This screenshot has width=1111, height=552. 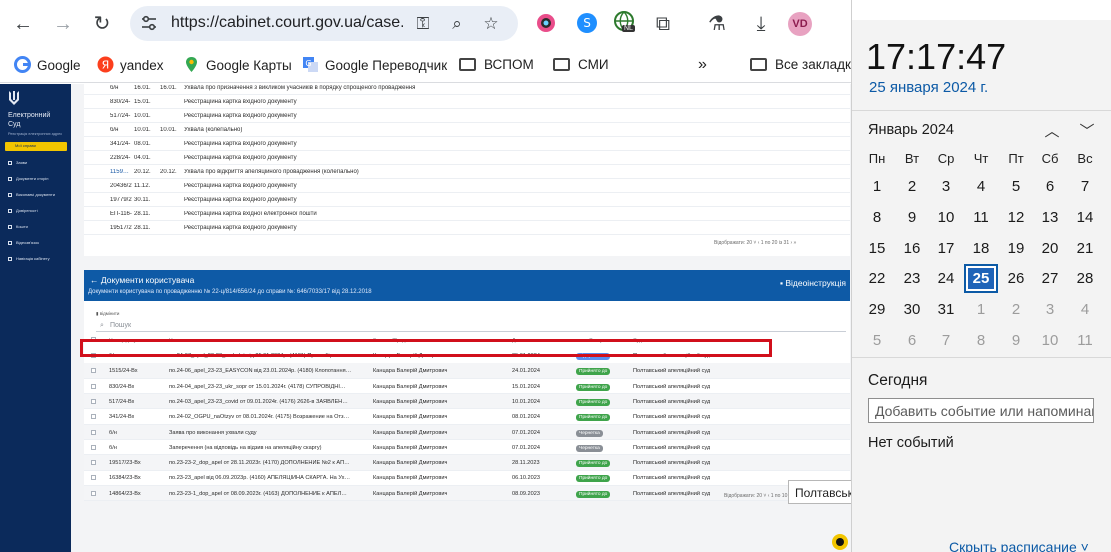 What do you see at coordinates (1085, 309) in the screenshot?
I see `calendar-day: 4` at bounding box center [1085, 309].